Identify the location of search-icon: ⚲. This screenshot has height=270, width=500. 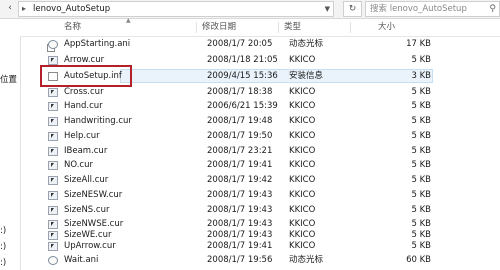
(492, 9).